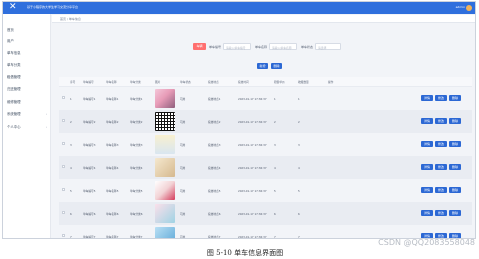  Describe the element at coordinates (71, 98) in the screenshot. I see `cell-no: 1` at that location.